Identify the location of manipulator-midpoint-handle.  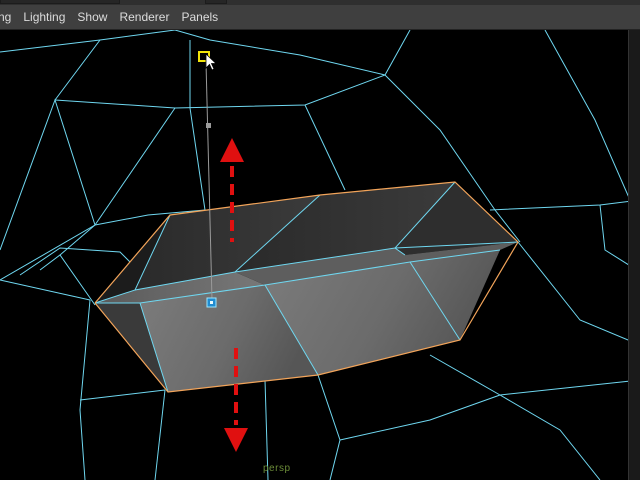
(208, 125).